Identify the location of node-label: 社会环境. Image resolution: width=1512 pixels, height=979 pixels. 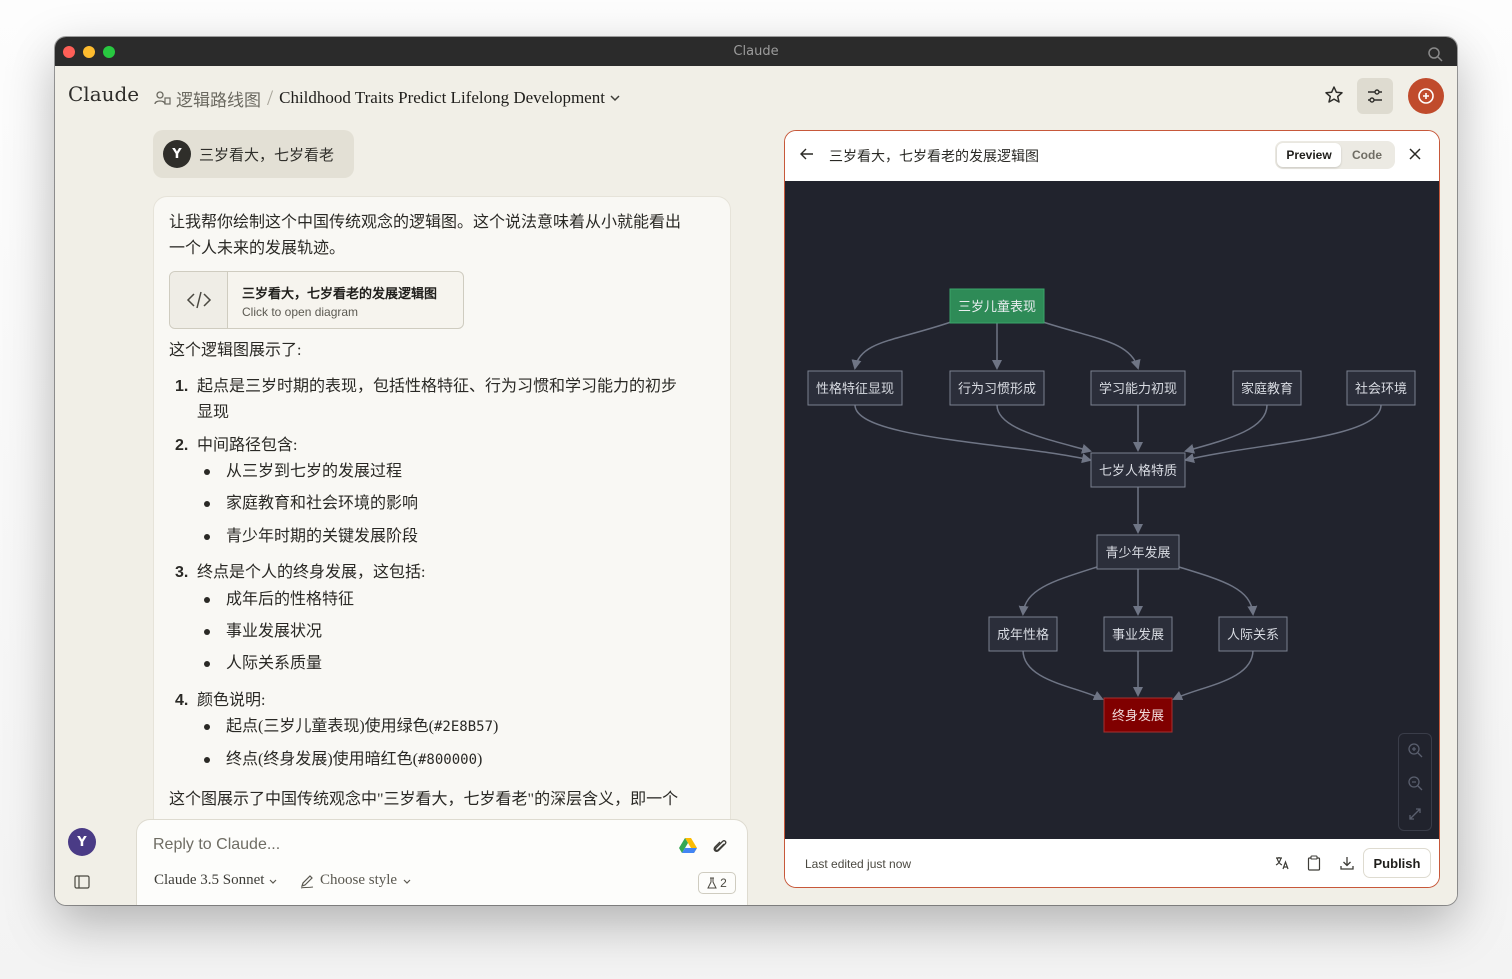
(1381, 389).